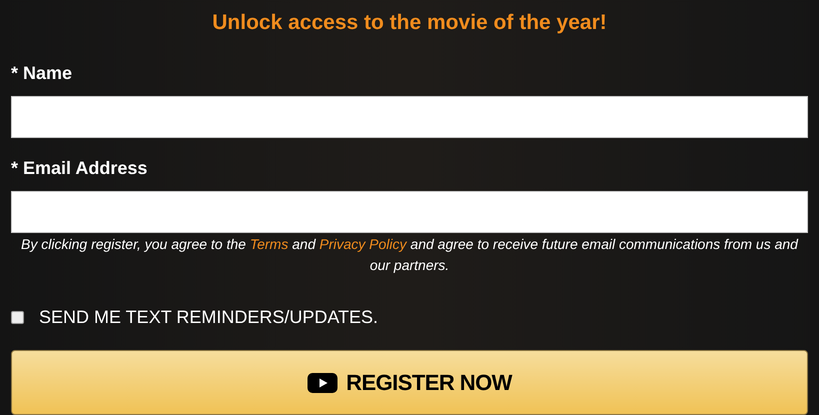  I want to click on privacy-link: Privacy Policy, so click(363, 244).